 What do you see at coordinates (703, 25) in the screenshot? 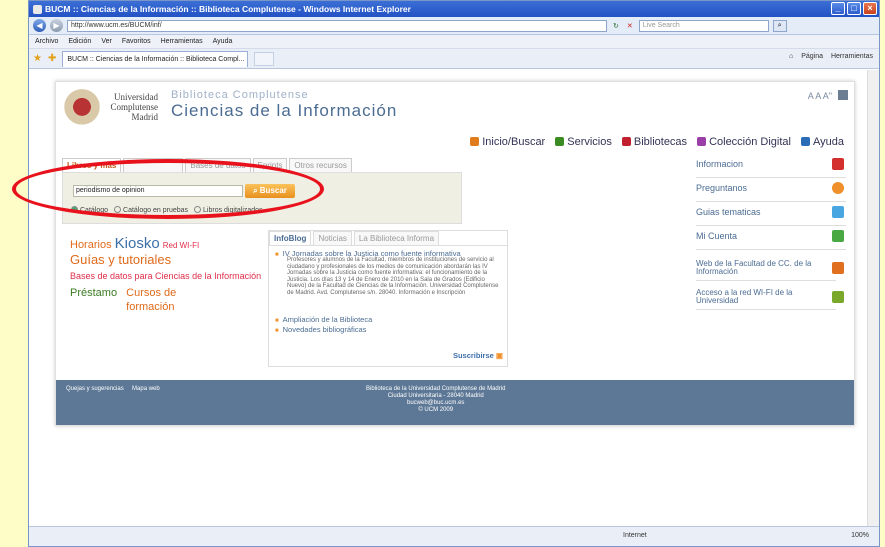
I see `live-search-input: Live Search` at bounding box center [703, 25].